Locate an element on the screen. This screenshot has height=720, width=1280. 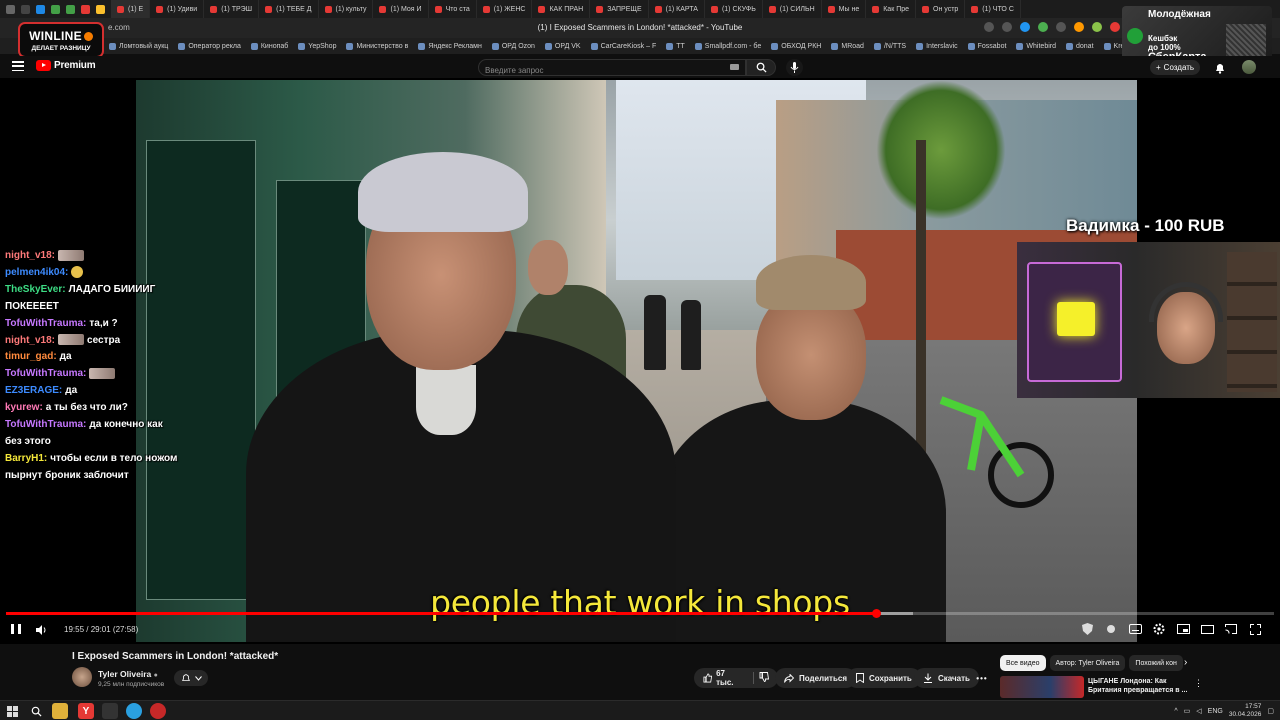
create-button: + Создать is located at coordinates (1175, 67).